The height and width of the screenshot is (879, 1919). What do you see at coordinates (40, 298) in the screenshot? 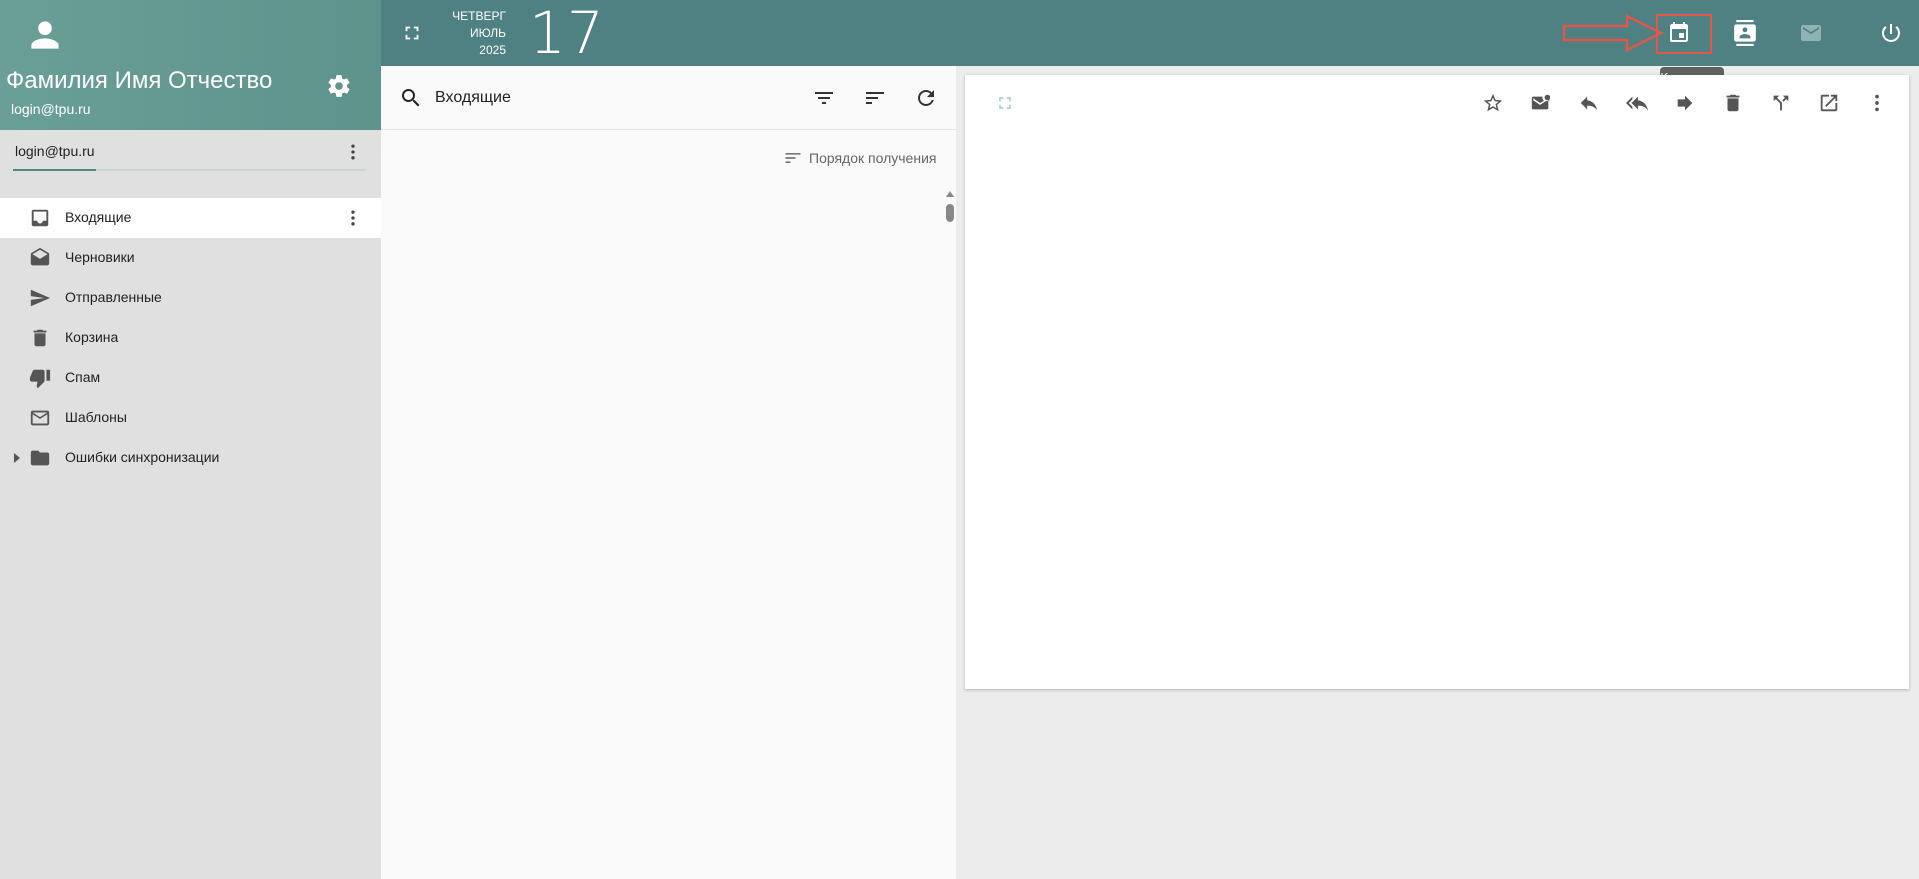
I see `send-icon` at bounding box center [40, 298].